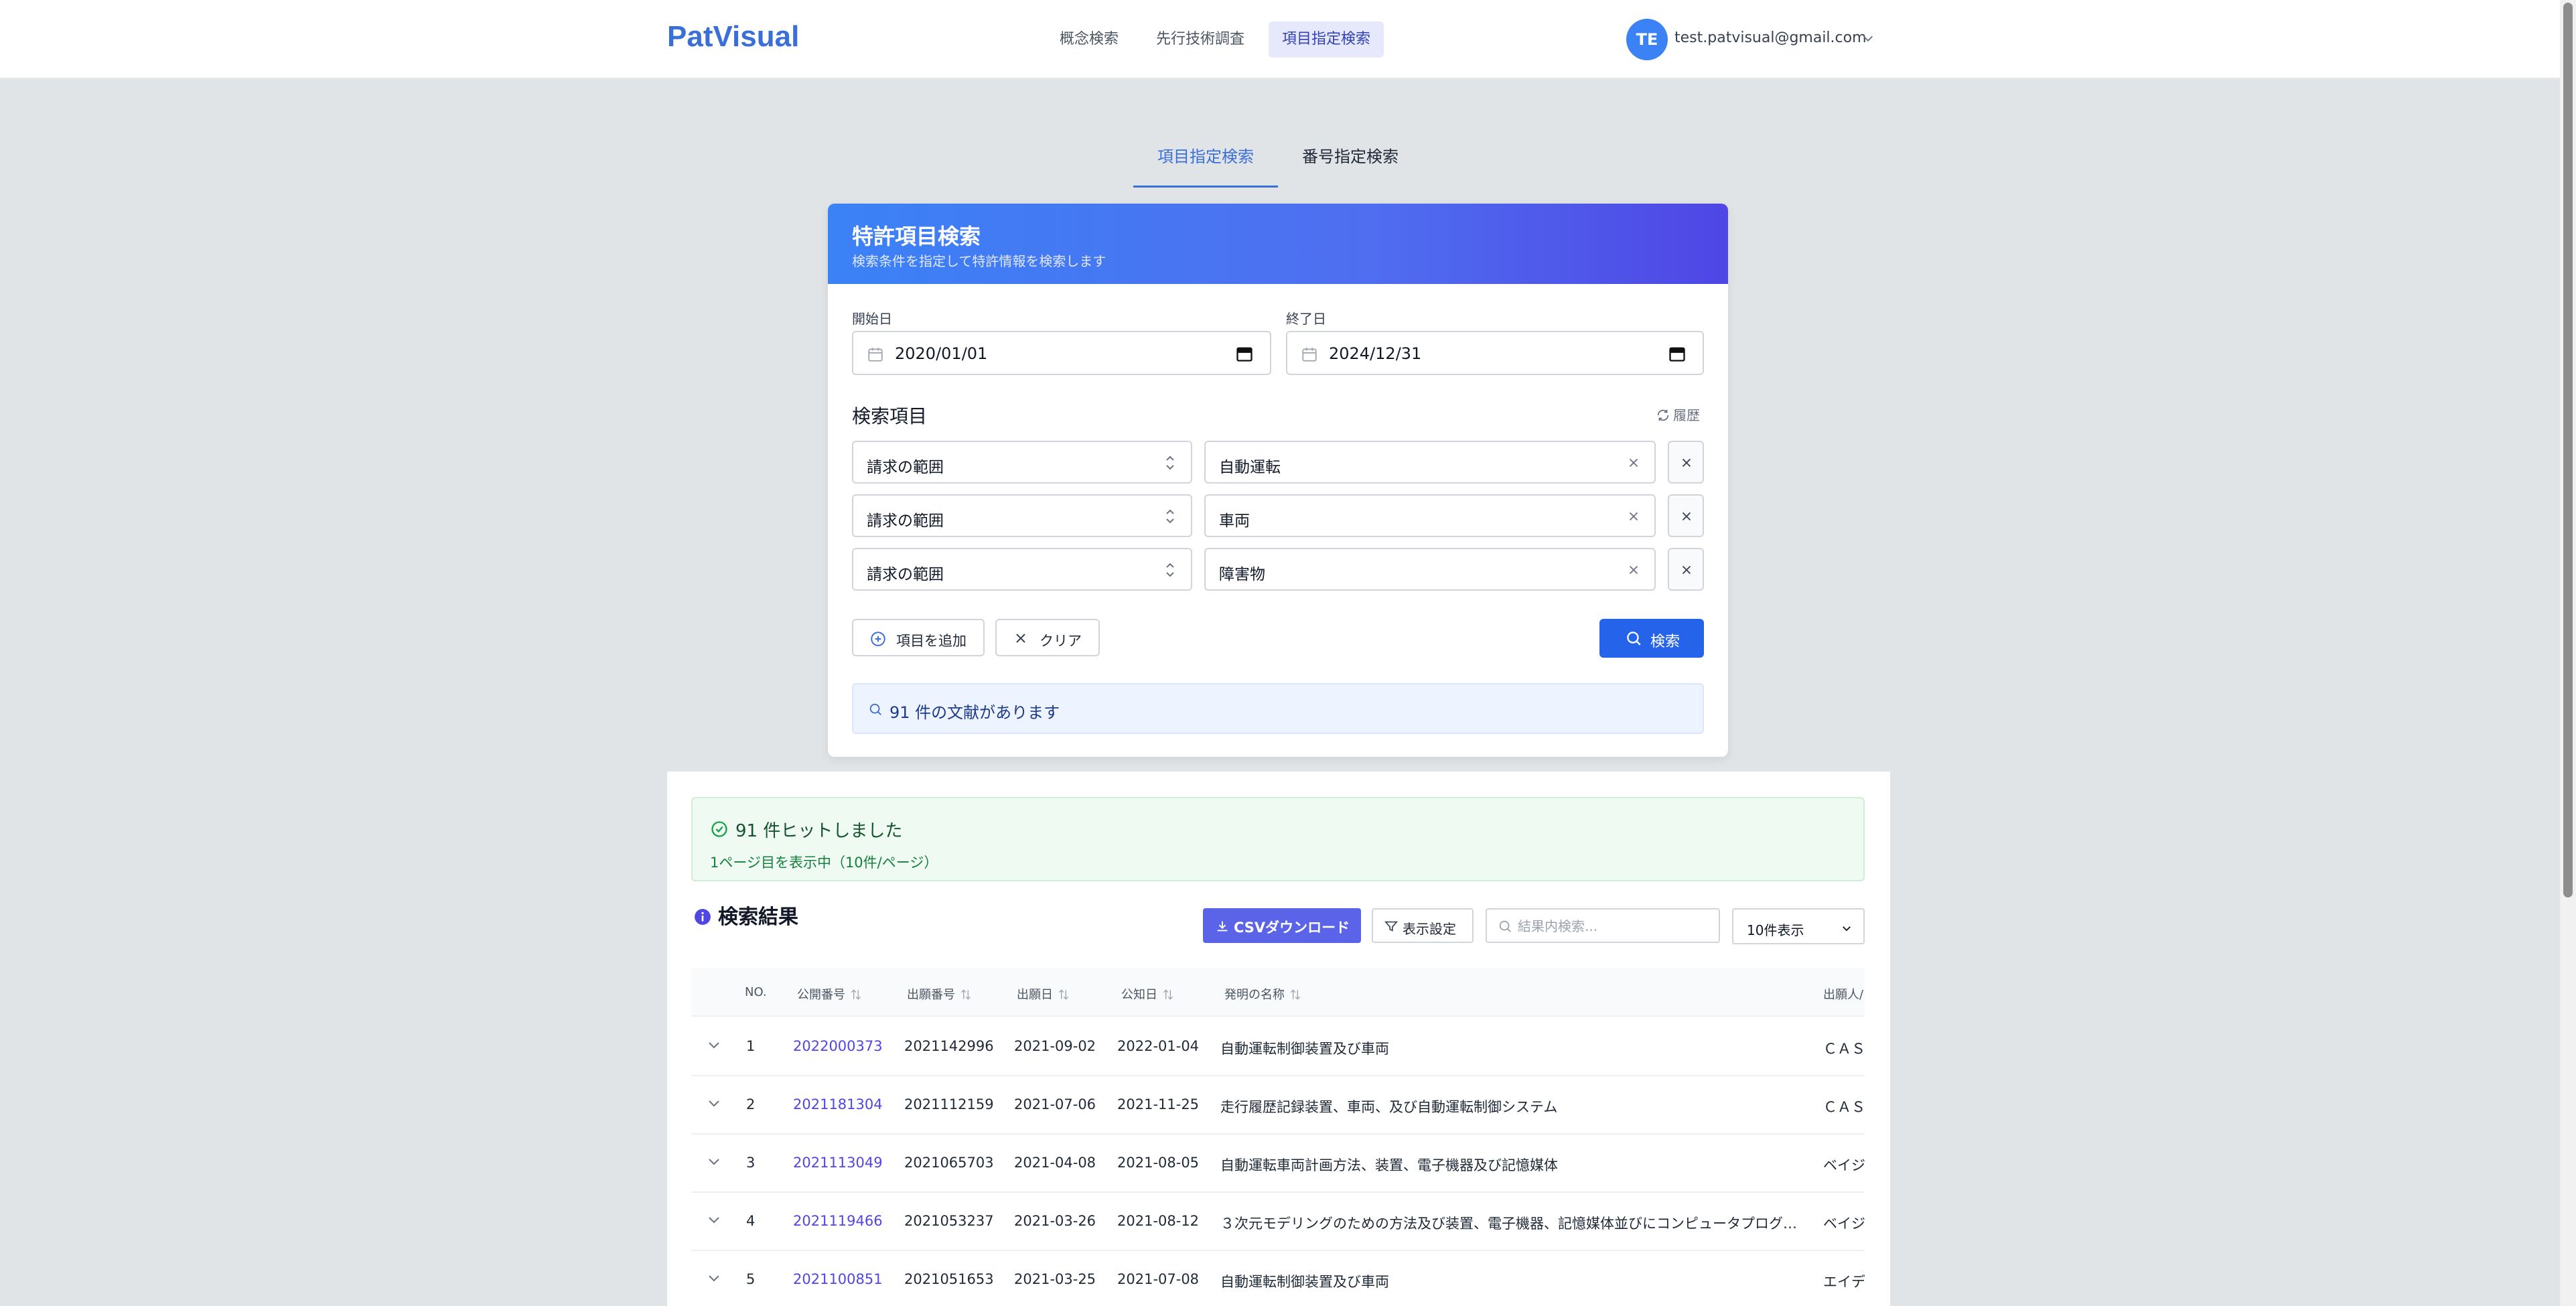 Image resolution: width=2576 pixels, height=1306 pixels. Describe the element at coordinates (1430, 462) in the screenshot. I see `term-input-1: 自動運転` at that location.